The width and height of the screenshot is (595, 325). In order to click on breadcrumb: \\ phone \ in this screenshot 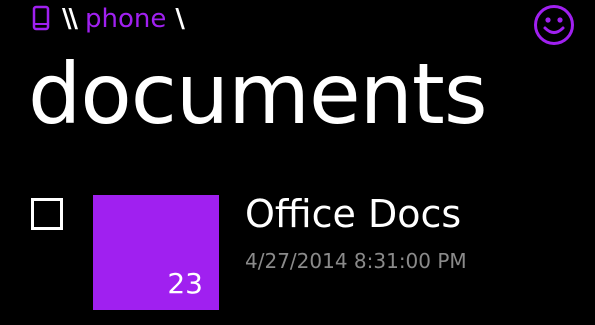, I will do `click(107, 19)`.